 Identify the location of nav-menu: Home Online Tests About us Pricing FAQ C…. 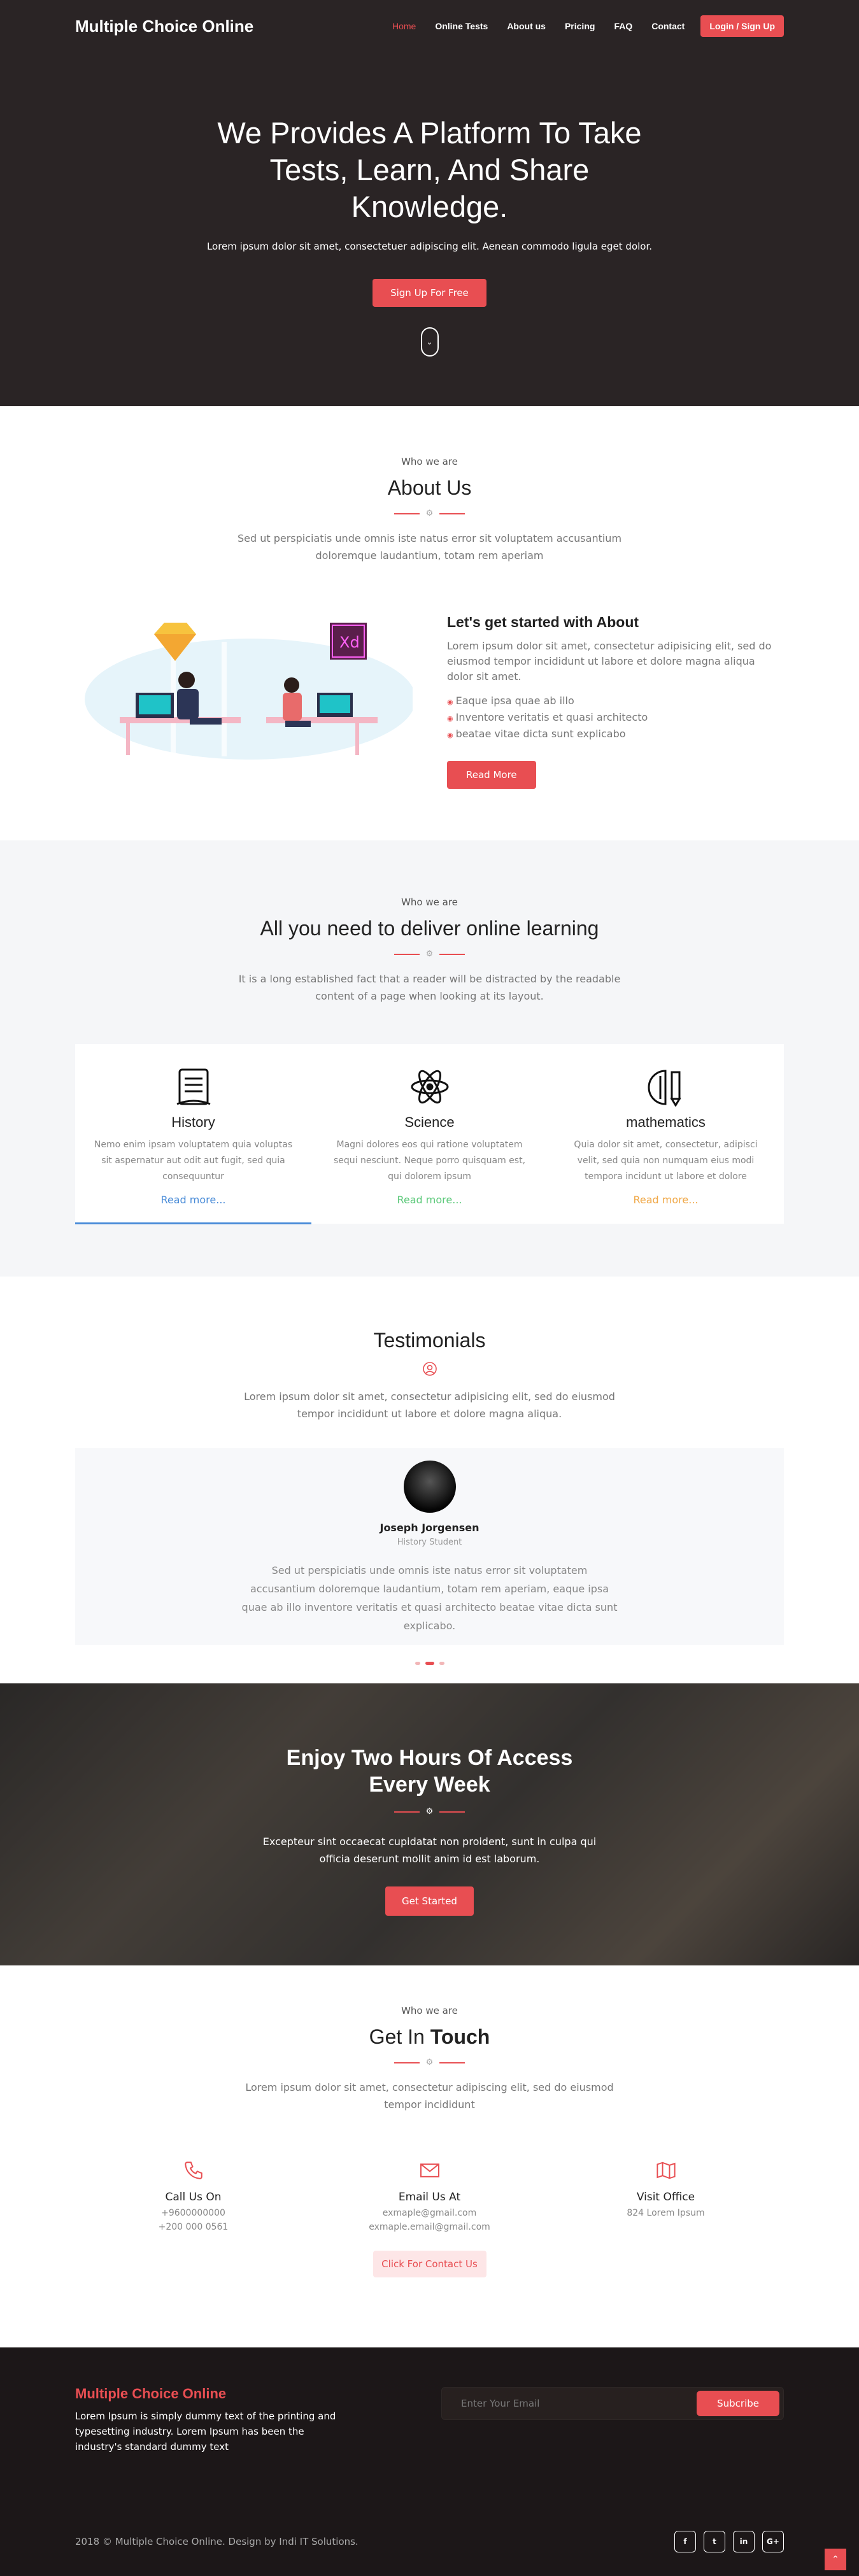
(578, 26).